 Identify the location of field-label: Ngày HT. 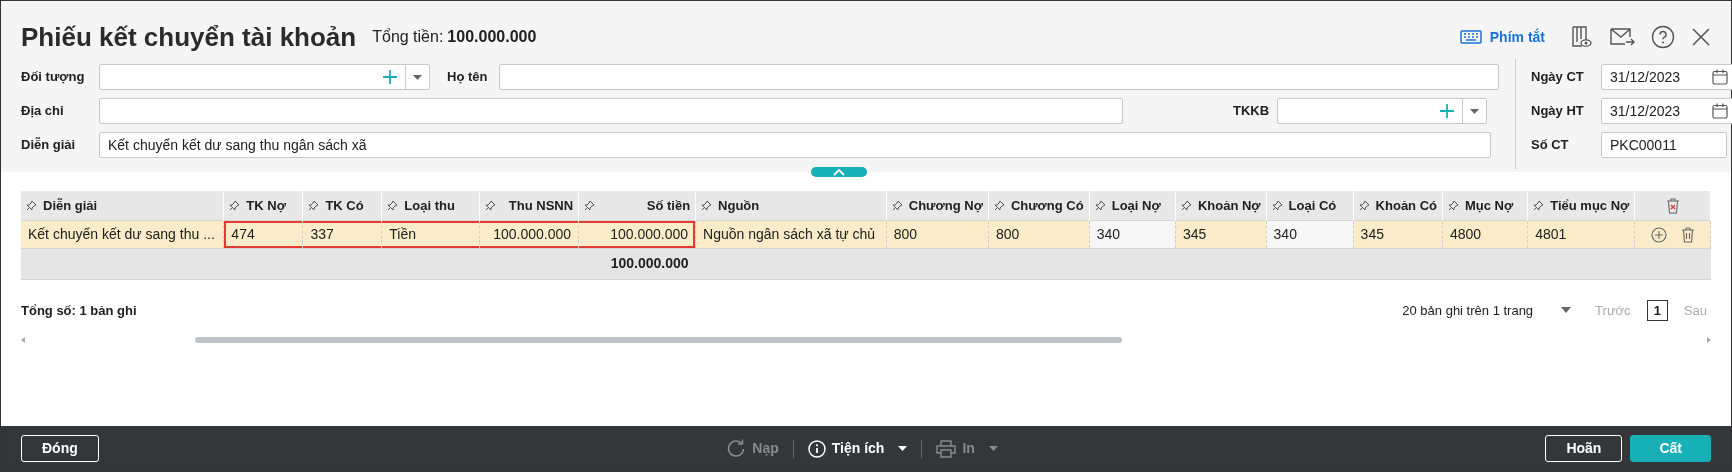
(1558, 111).